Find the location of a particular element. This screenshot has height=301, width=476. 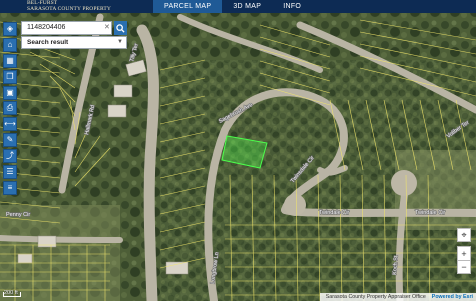

table-icon: ☰ is located at coordinates (10, 172).